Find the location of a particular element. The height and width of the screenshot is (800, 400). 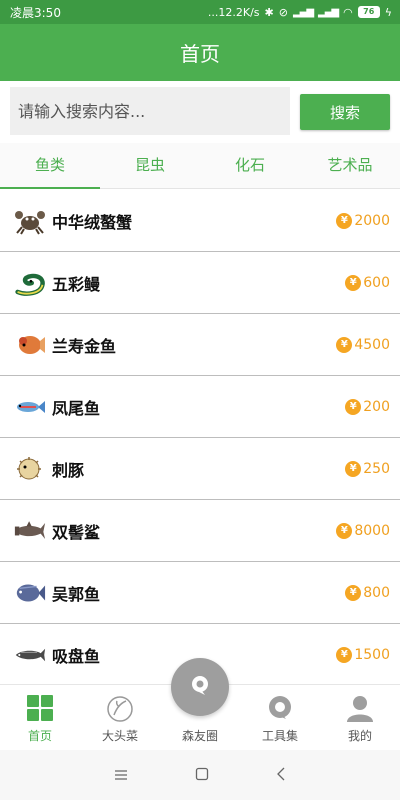

item-name: 中华绒螯蟹 is located at coordinates (92, 222).